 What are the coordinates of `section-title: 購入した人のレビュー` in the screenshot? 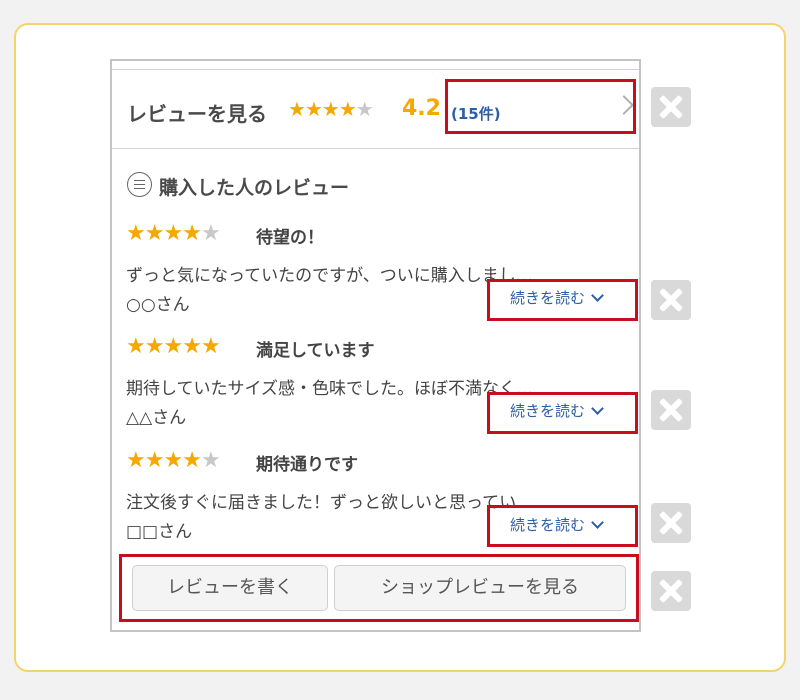 It's located at (254, 188).